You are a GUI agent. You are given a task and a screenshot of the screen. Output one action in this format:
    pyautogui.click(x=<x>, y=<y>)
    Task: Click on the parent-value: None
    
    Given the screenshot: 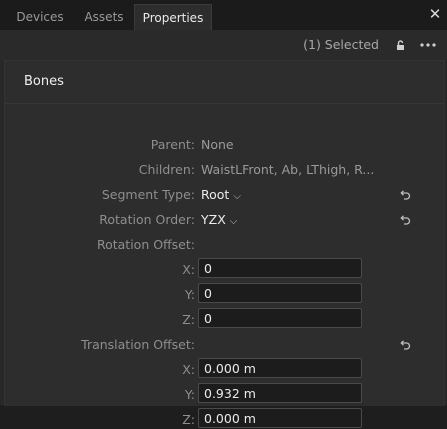 What is the action you would take?
    pyautogui.click(x=217, y=144)
    